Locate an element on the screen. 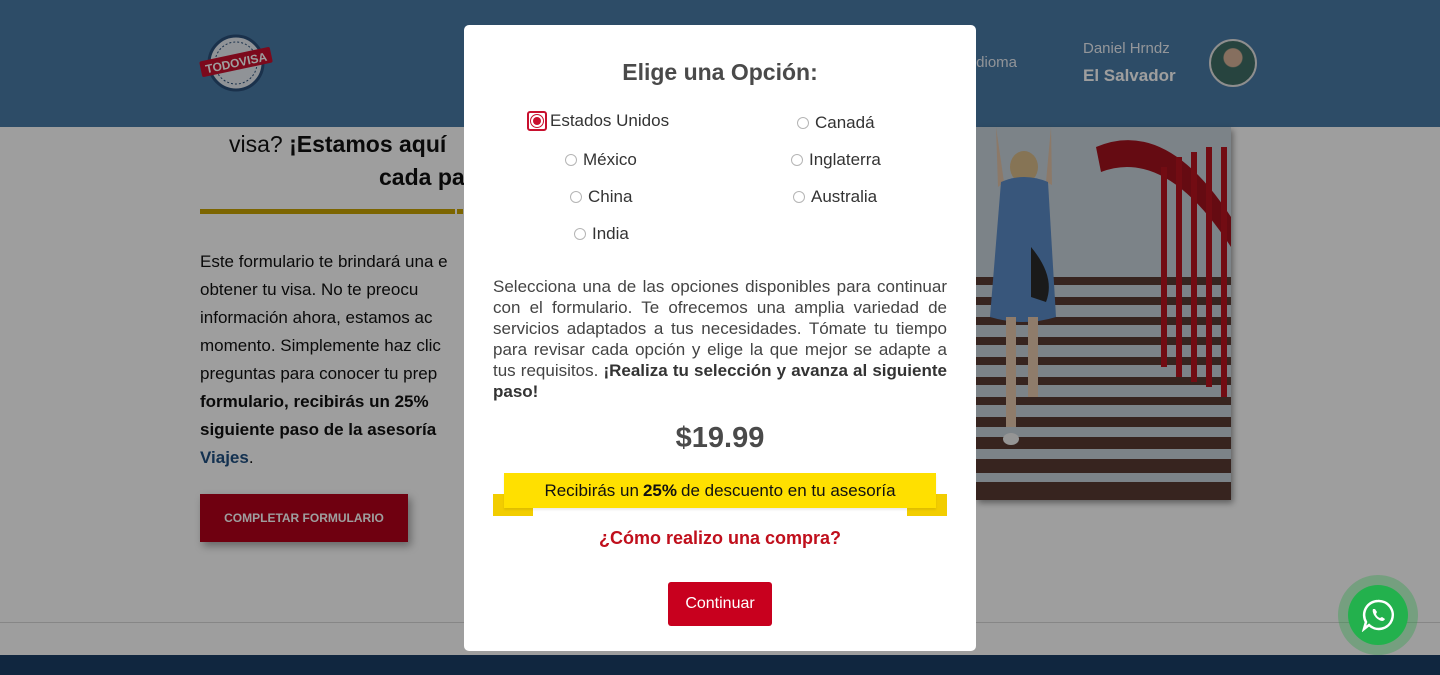 The width and height of the screenshot is (1440, 675). how-to-buy-link: ¿Cómo realizo una compra? is located at coordinates (720, 538).